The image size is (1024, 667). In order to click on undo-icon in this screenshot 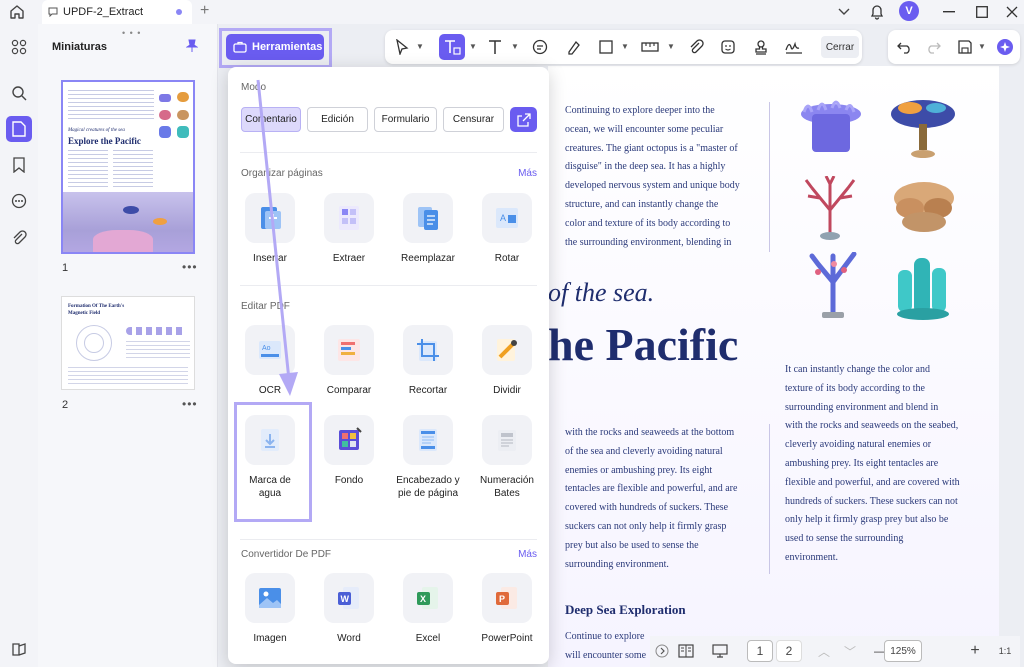, I will do `click(905, 47)`.